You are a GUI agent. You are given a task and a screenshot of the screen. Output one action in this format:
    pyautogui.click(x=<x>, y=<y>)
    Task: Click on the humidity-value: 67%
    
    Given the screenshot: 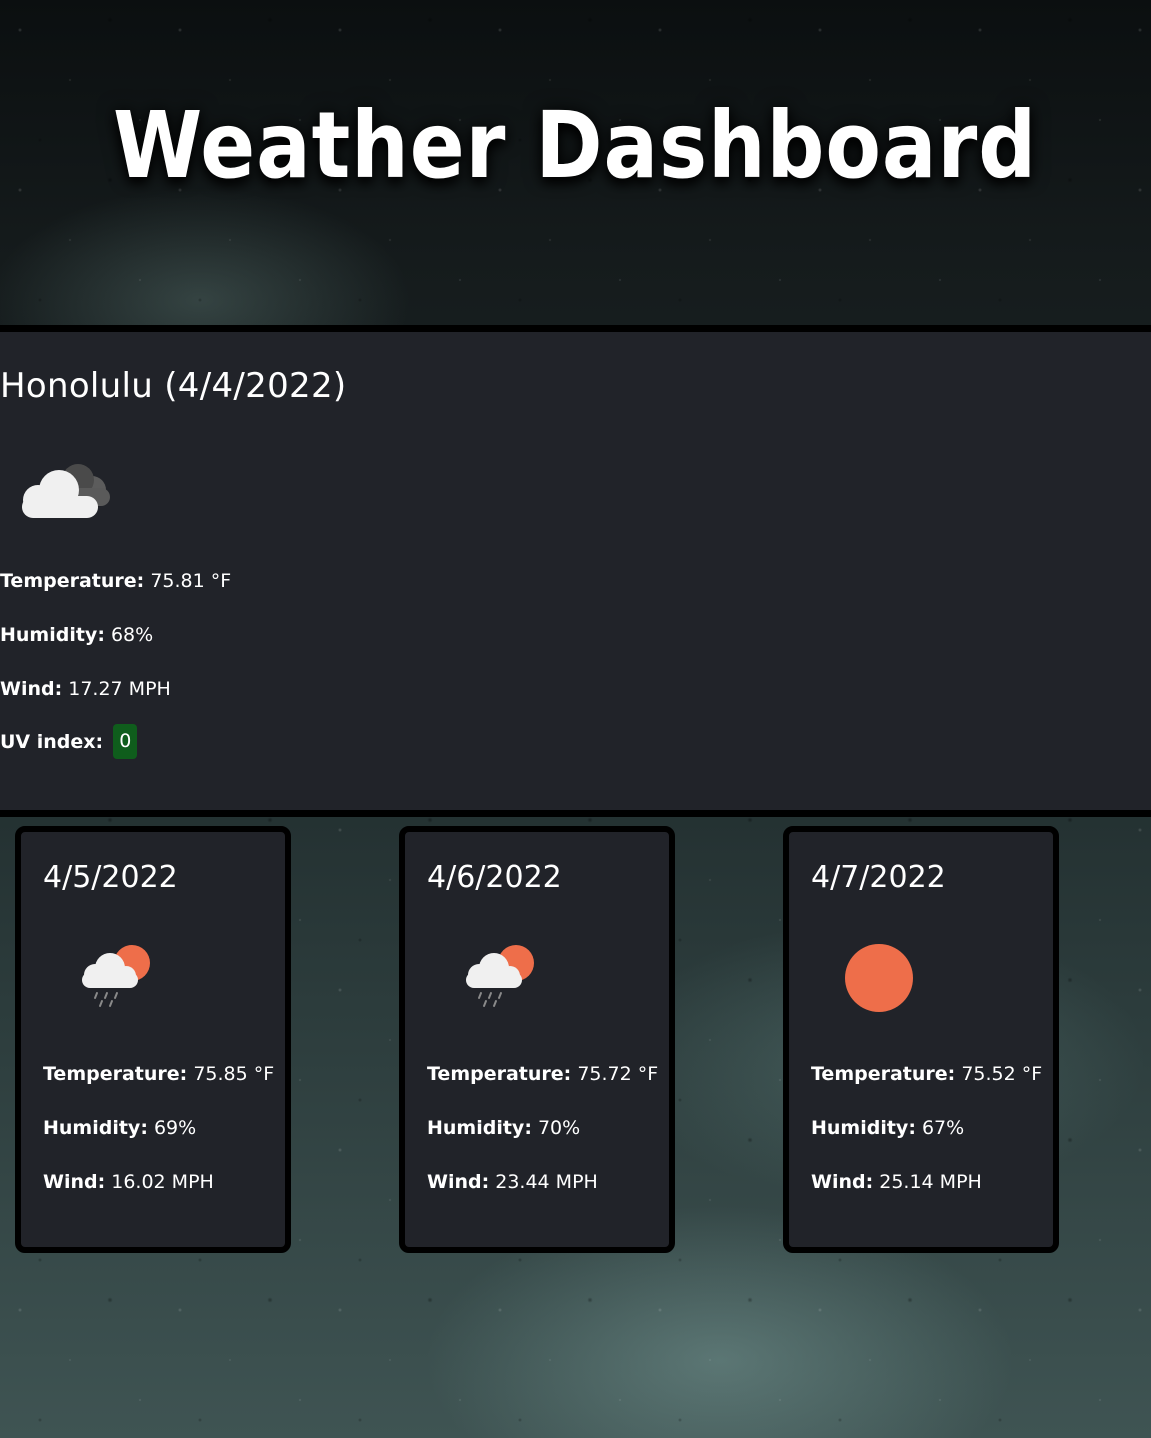 What is the action you would take?
    pyautogui.click(x=943, y=1128)
    